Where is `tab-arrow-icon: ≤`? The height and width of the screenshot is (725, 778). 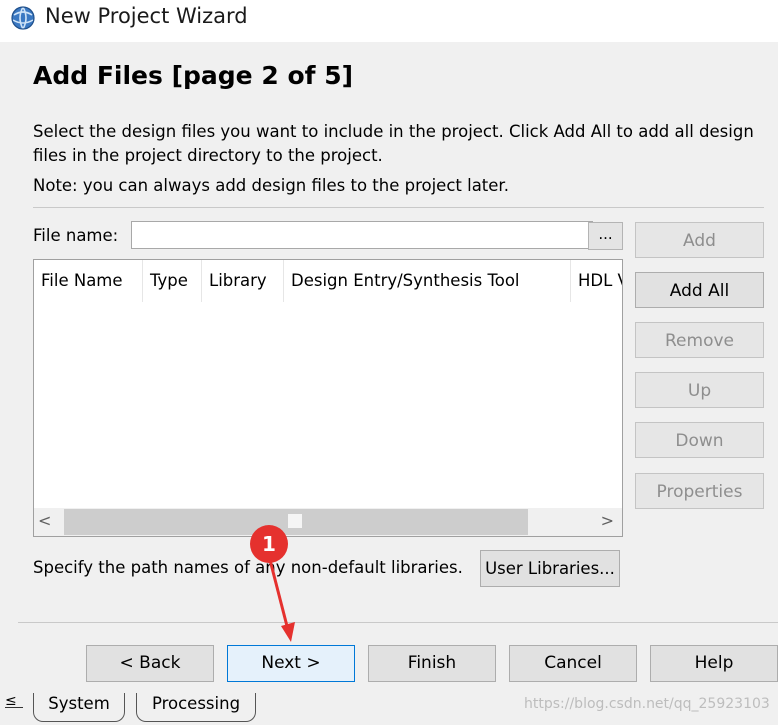
tab-arrow-icon: ≤ is located at coordinates (14, 701).